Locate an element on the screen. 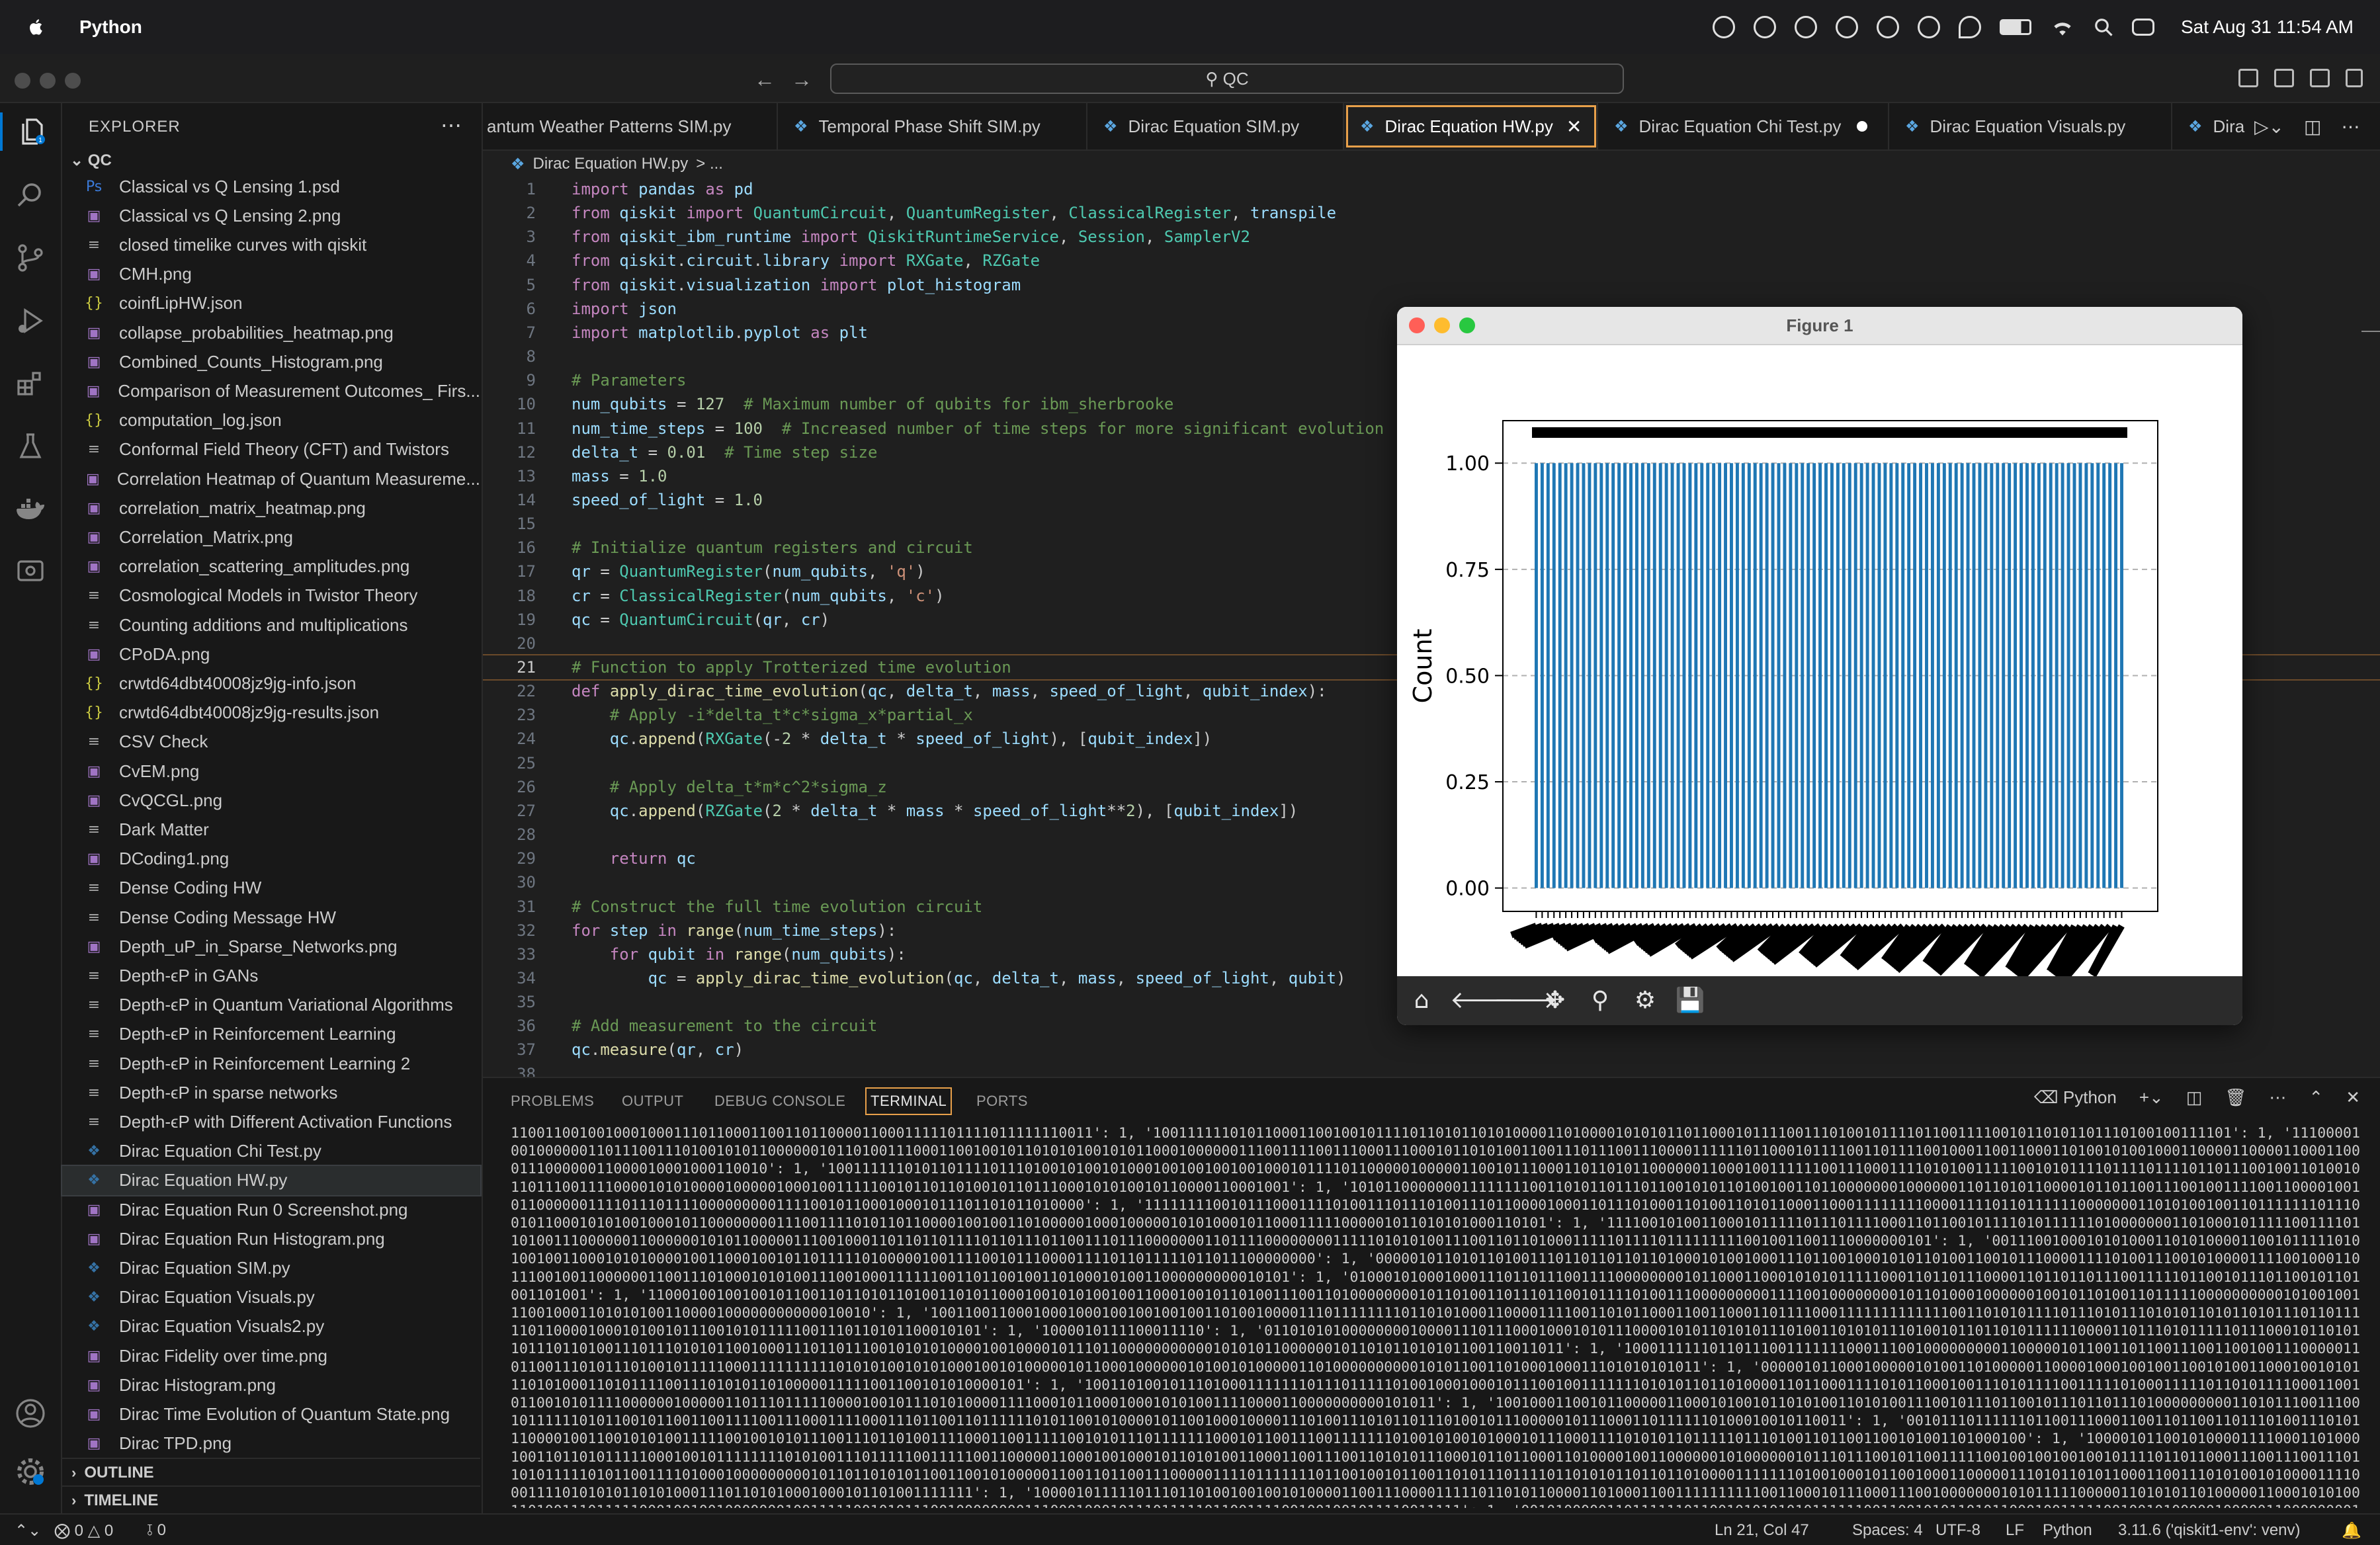  file-item: ▣ CPoDA.png is located at coordinates (271, 654).